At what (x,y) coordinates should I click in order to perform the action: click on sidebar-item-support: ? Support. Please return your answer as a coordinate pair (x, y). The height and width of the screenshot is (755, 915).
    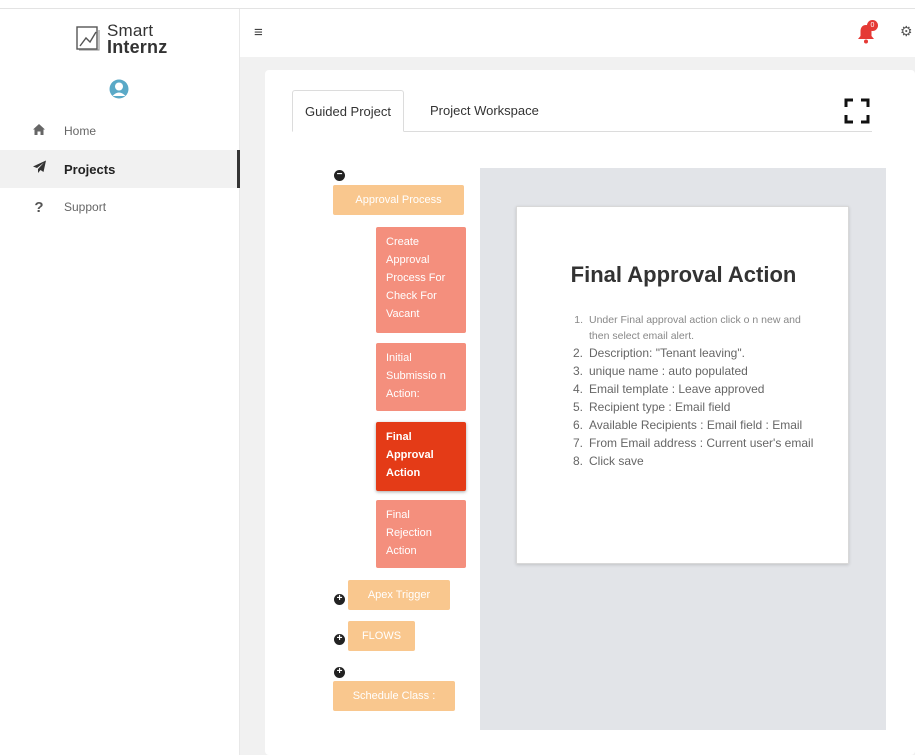
    Looking at the image, I should click on (120, 207).